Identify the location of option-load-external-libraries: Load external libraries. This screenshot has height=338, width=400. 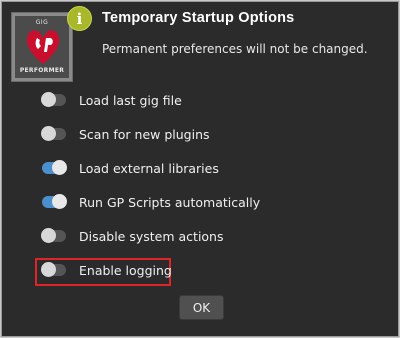
(130, 168).